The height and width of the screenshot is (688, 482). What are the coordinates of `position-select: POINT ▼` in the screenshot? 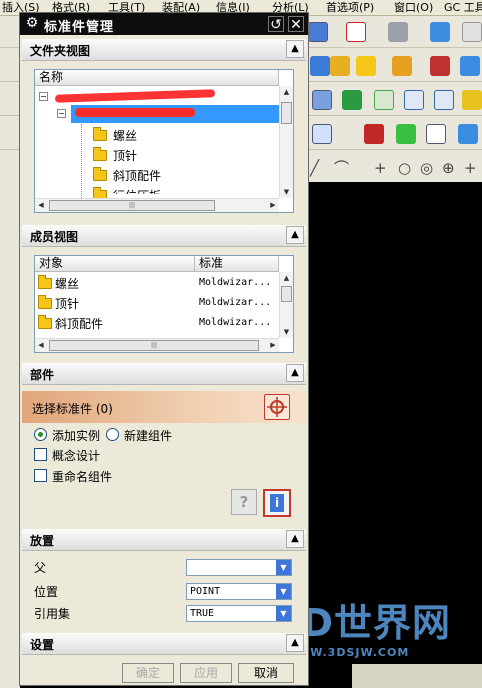 It's located at (239, 591).